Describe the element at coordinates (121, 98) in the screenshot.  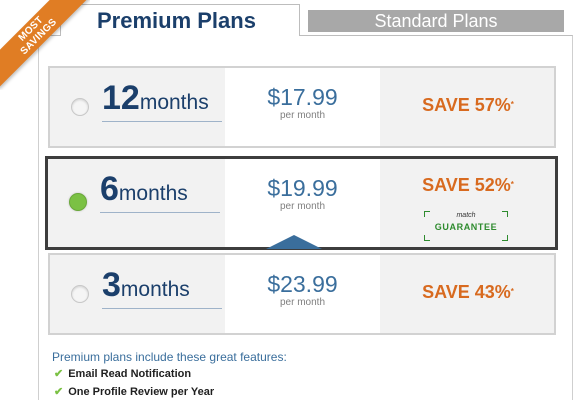
I see `term-number: 12` at that location.